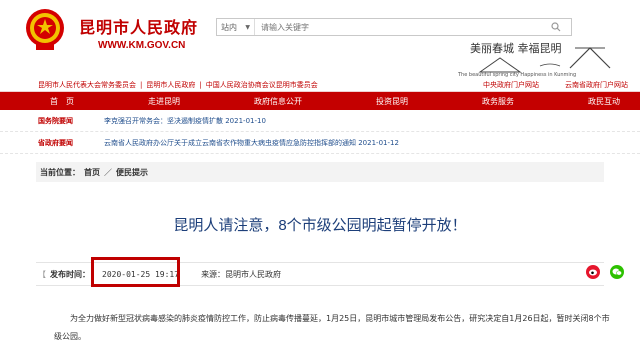 This screenshot has width=640, height=358. I want to click on top-link-cppcc: 中国人民政治协商会议昆明市委员会, so click(262, 85).